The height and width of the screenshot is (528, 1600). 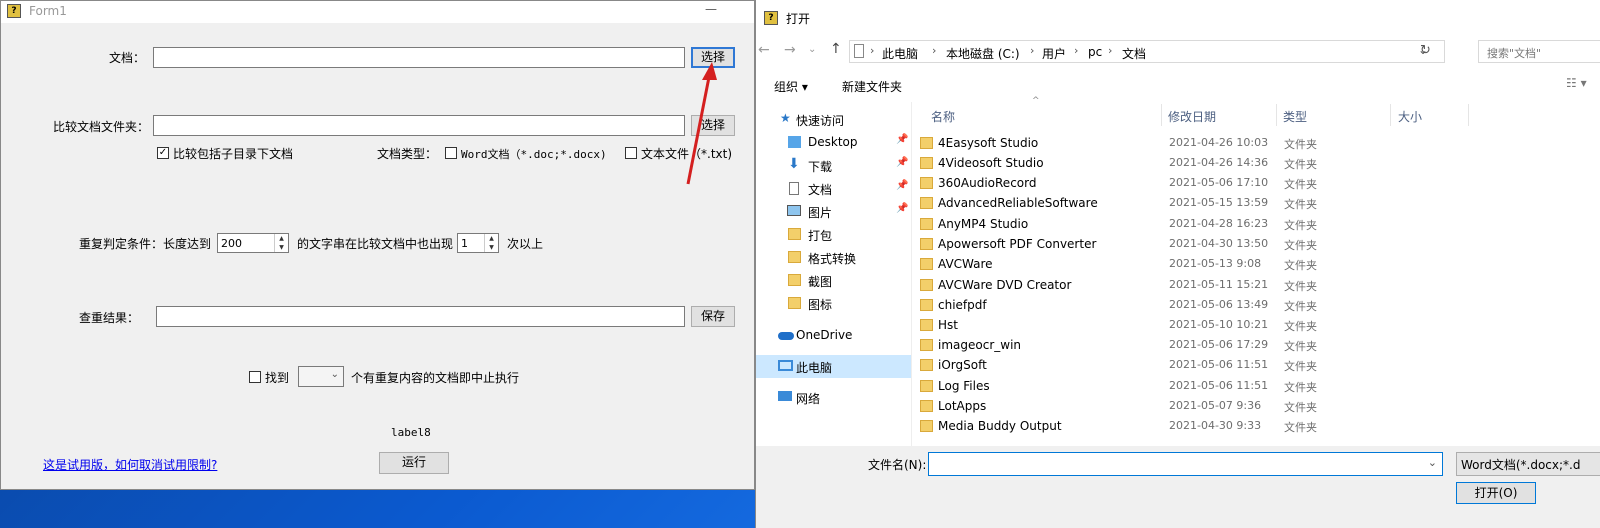 I want to click on stop-checkbox, so click(x=255, y=377).